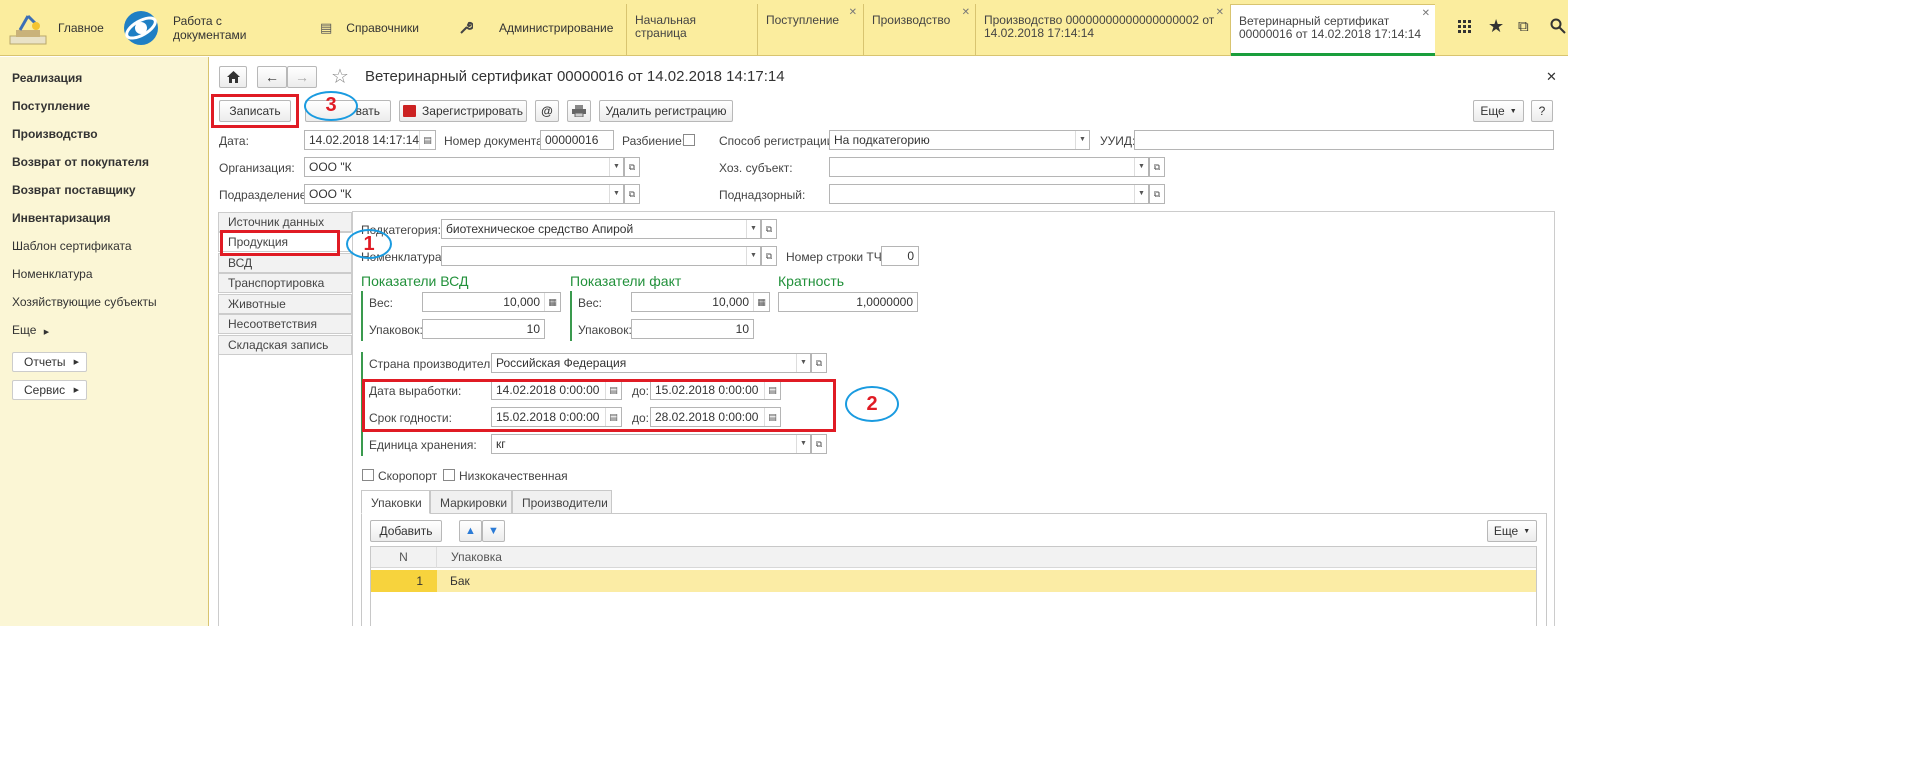 This screenshot has width=1910, height=762. Describe the element at coordinates (601, 229) in the screenshot. I see `subcat-select: биотехническое средство Апирой ▼` at that location.